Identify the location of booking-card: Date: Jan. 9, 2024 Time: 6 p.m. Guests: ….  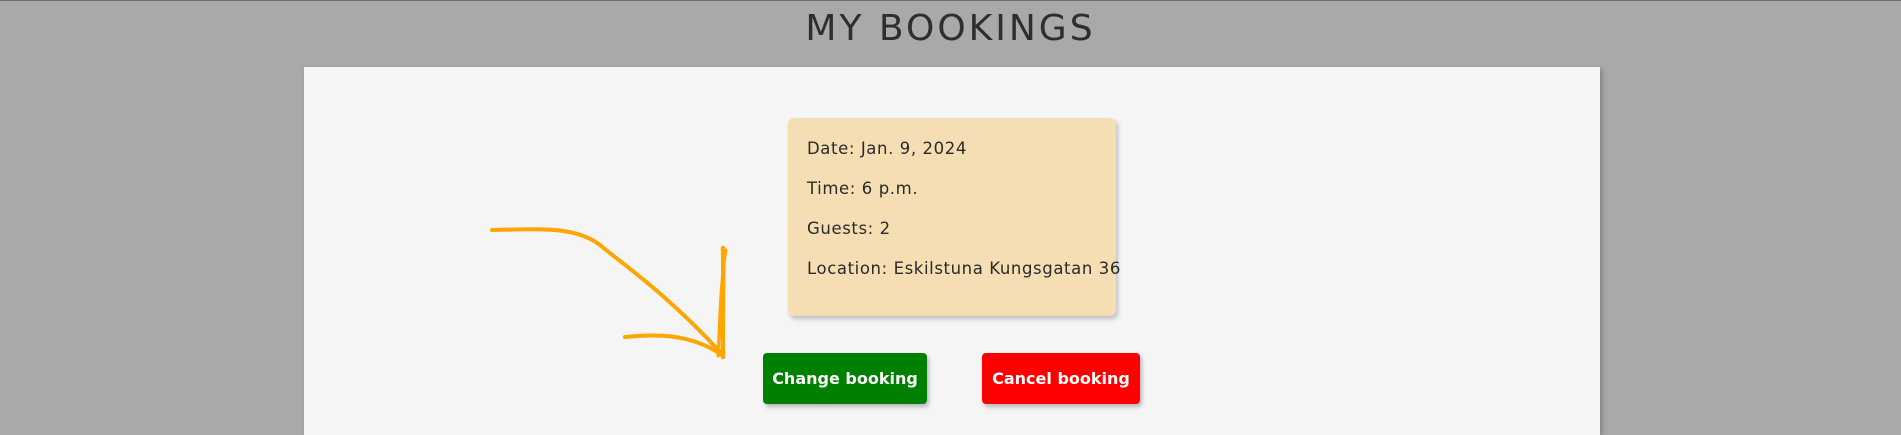
(954, 217).